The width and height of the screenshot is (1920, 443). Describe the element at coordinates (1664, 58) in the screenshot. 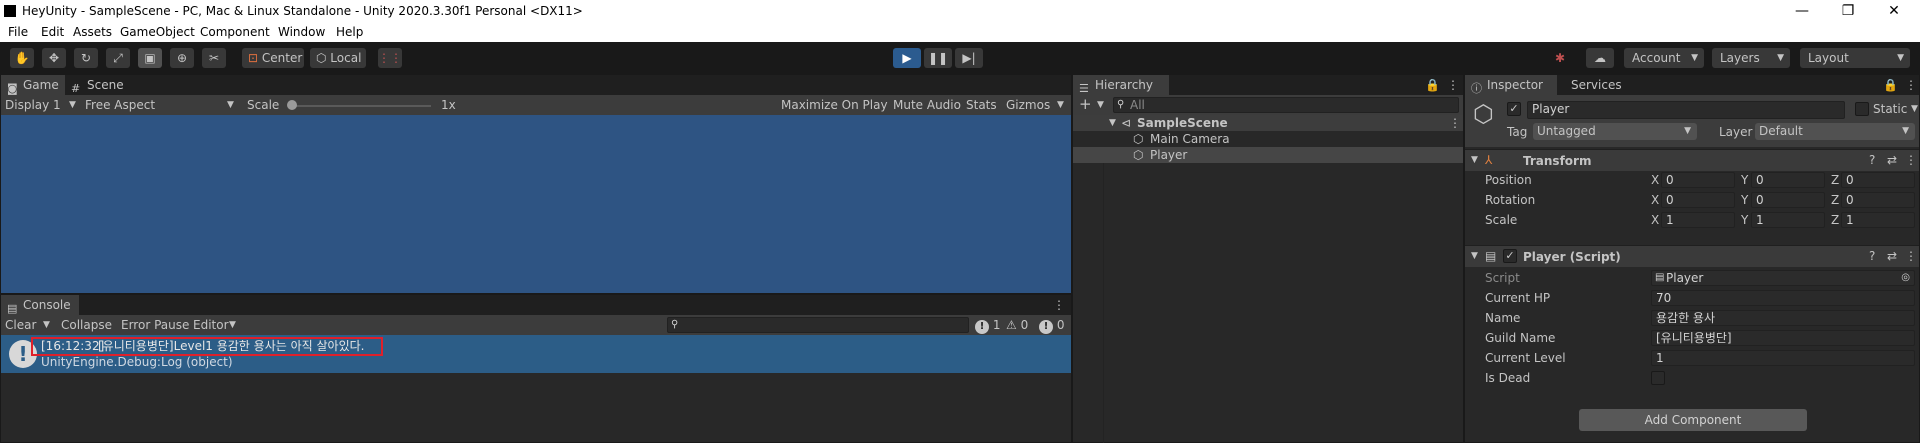

I see `account-dropdown: Account ▼` at that location.